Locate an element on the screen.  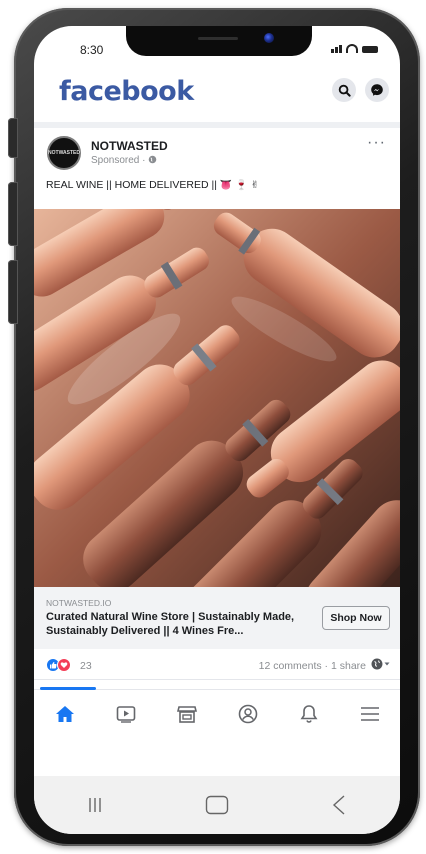
mute-switch is located at coordinates (13, 138).